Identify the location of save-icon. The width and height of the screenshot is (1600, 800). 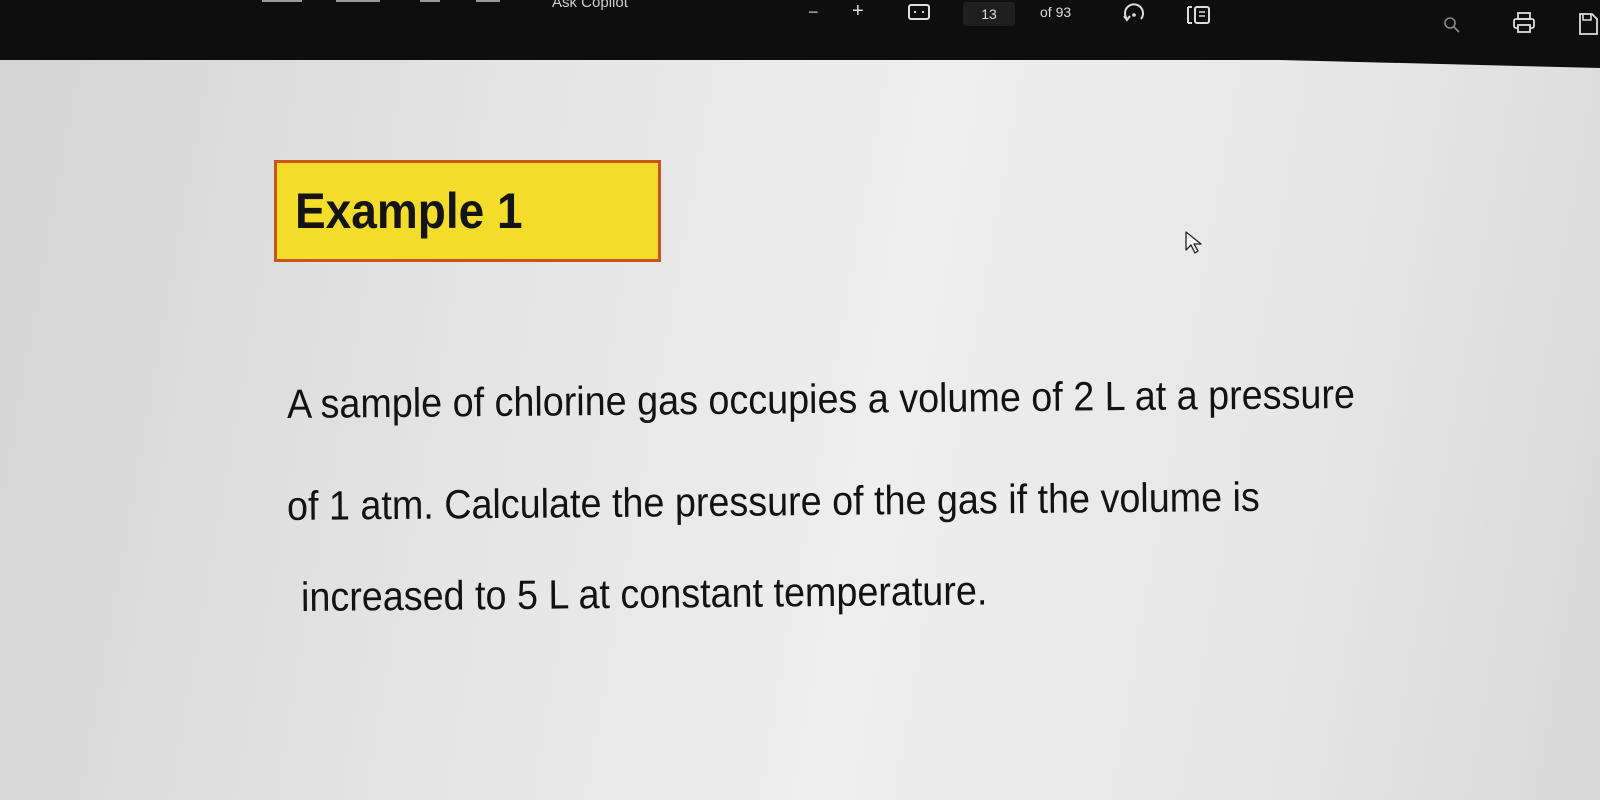
(1588, 24).